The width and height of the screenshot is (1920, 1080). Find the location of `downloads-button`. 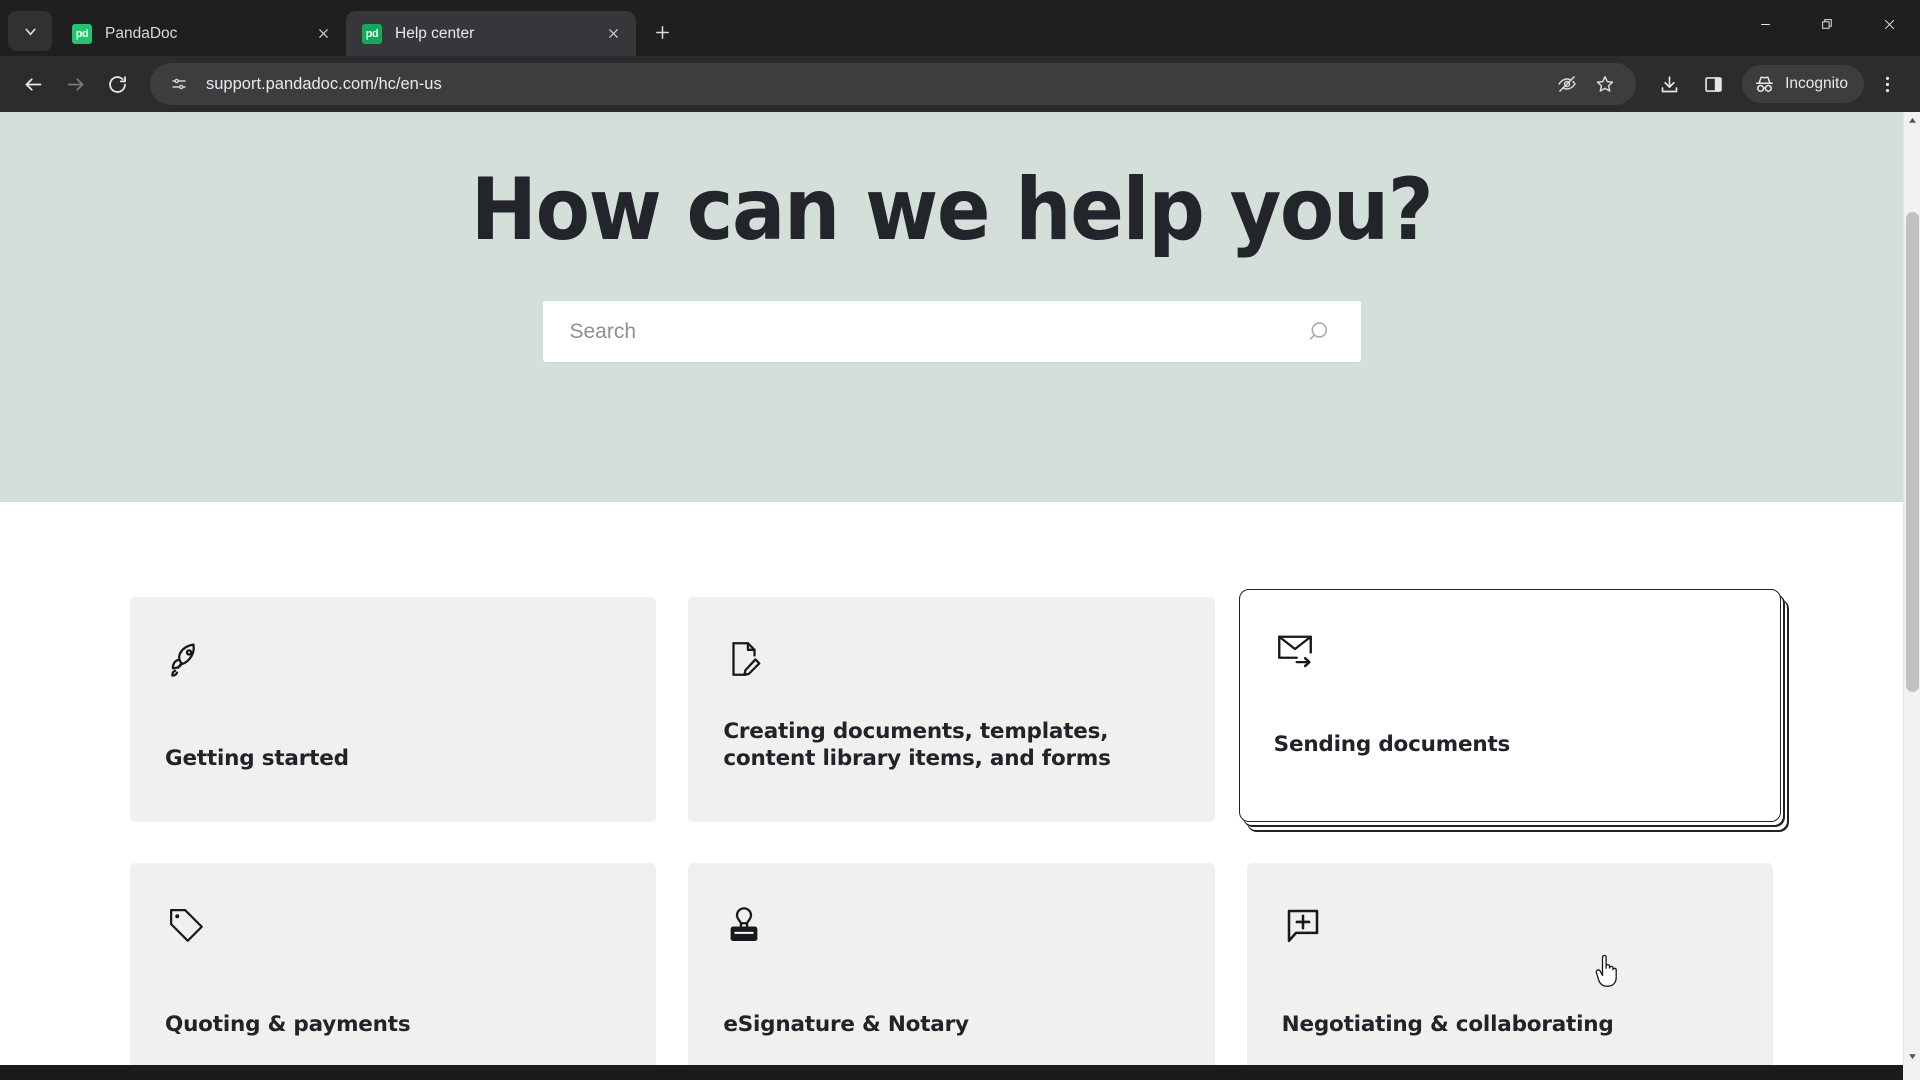

downloads-button is located at coordinates (1669, 84).